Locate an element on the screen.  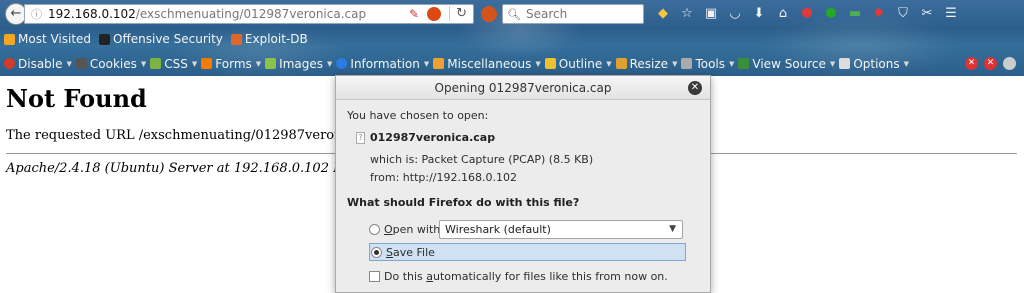
folder-icon is located at coordinates (9, 39).